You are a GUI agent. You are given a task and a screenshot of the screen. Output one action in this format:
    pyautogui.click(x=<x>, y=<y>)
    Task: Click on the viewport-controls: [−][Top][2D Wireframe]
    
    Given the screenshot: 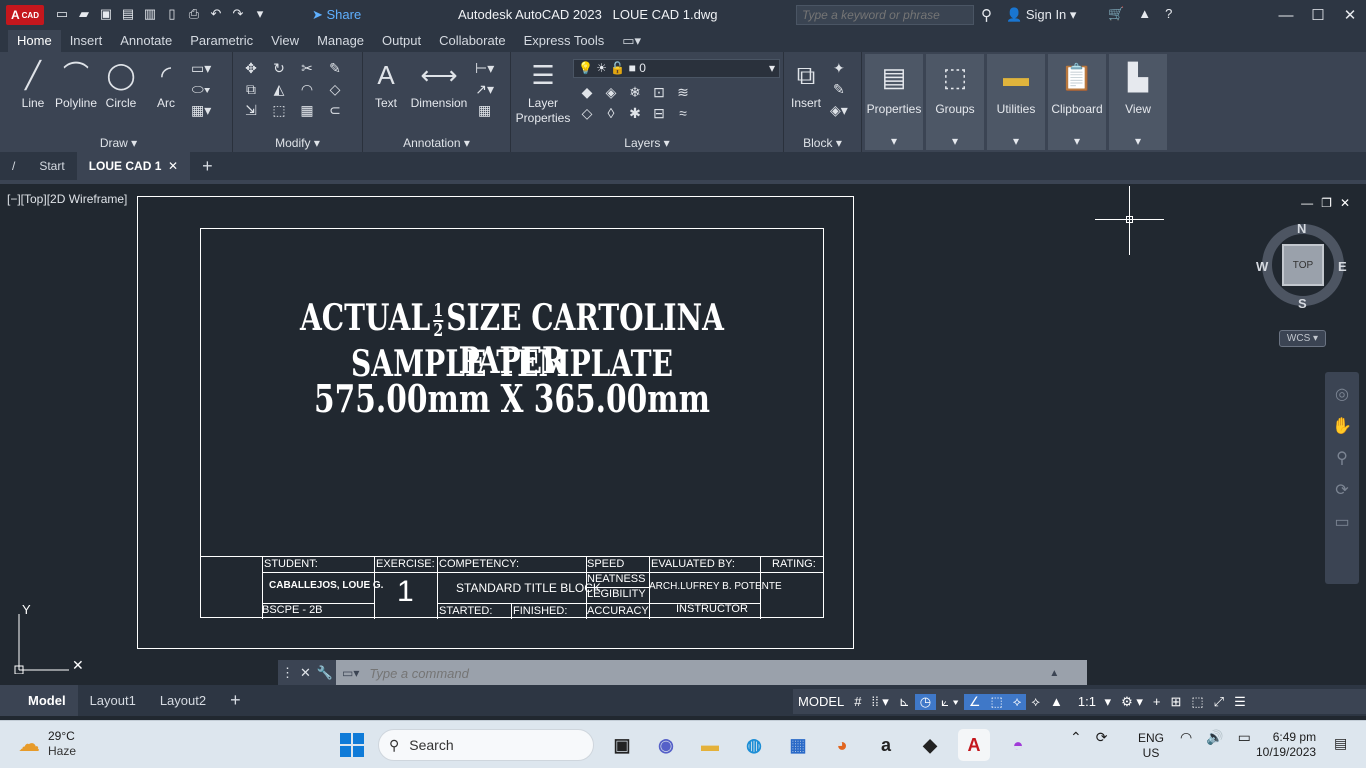 What is the action you would take?
    pyautogui.click(x=67, y=199)
    